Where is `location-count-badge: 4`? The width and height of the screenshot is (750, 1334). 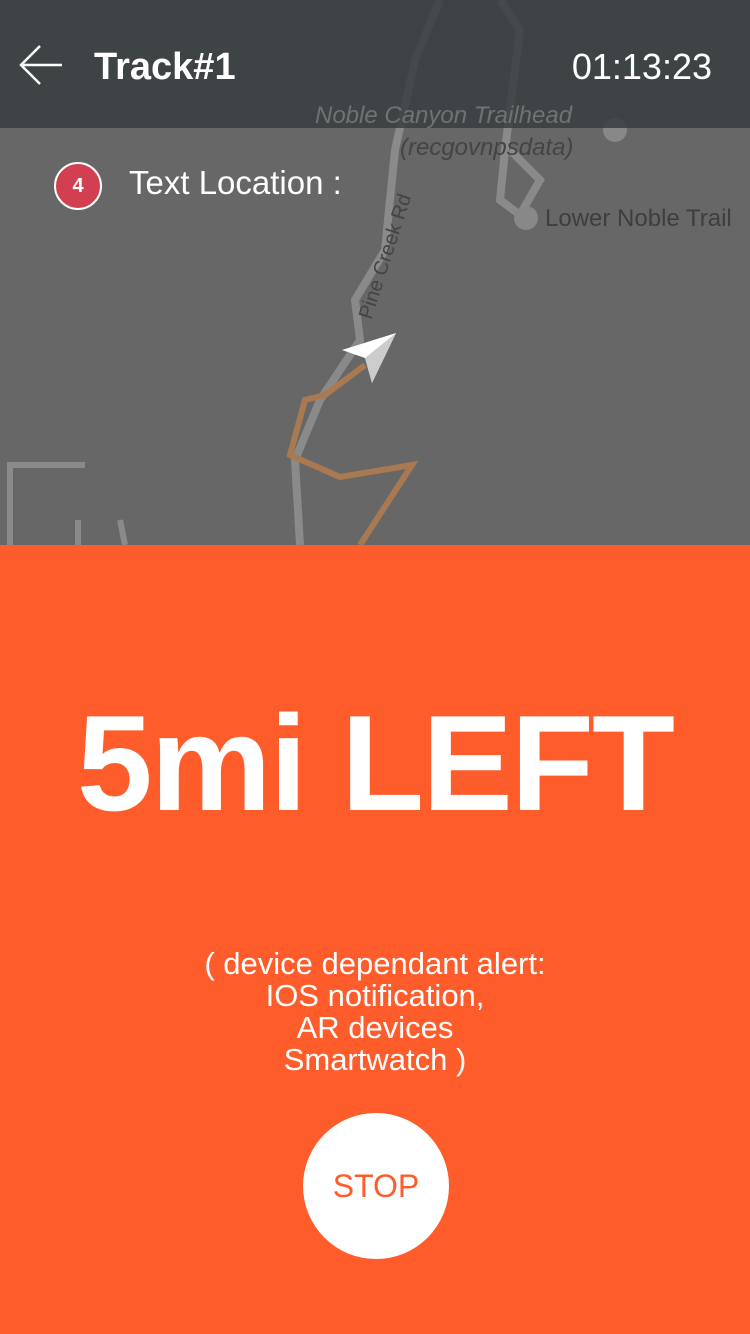
location-count-badge: 4 is located at coordinates (78, 186).